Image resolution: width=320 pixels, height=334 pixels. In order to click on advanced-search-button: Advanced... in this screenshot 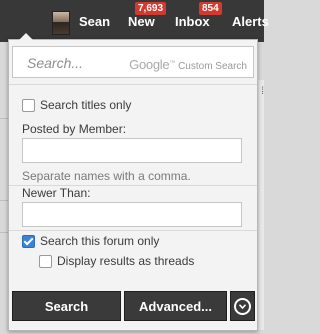, I will do `click(175, 306)`.